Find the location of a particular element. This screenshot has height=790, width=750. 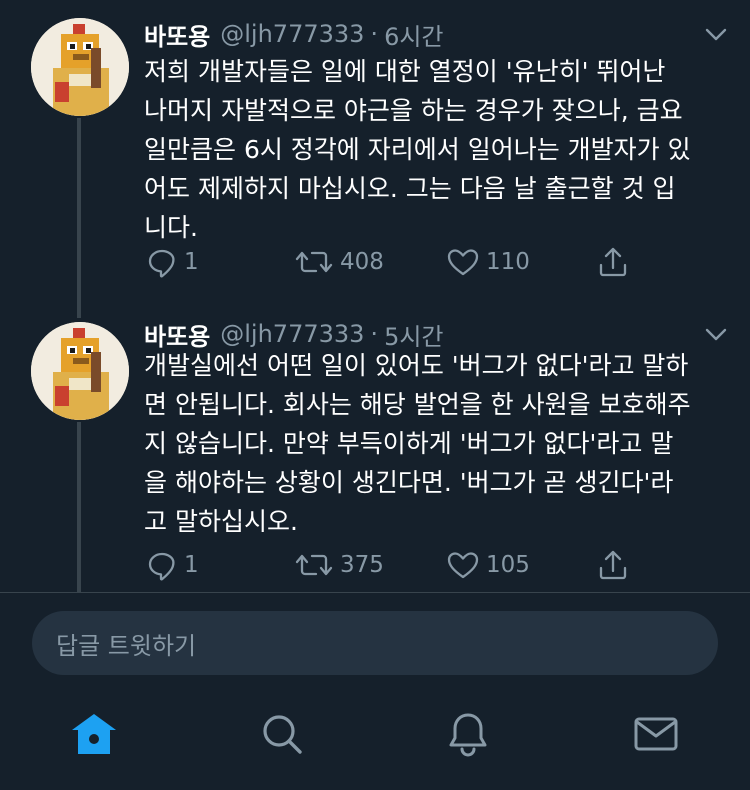

reply-input: 답글 트윗하기 is located at coordinates (375, 643).